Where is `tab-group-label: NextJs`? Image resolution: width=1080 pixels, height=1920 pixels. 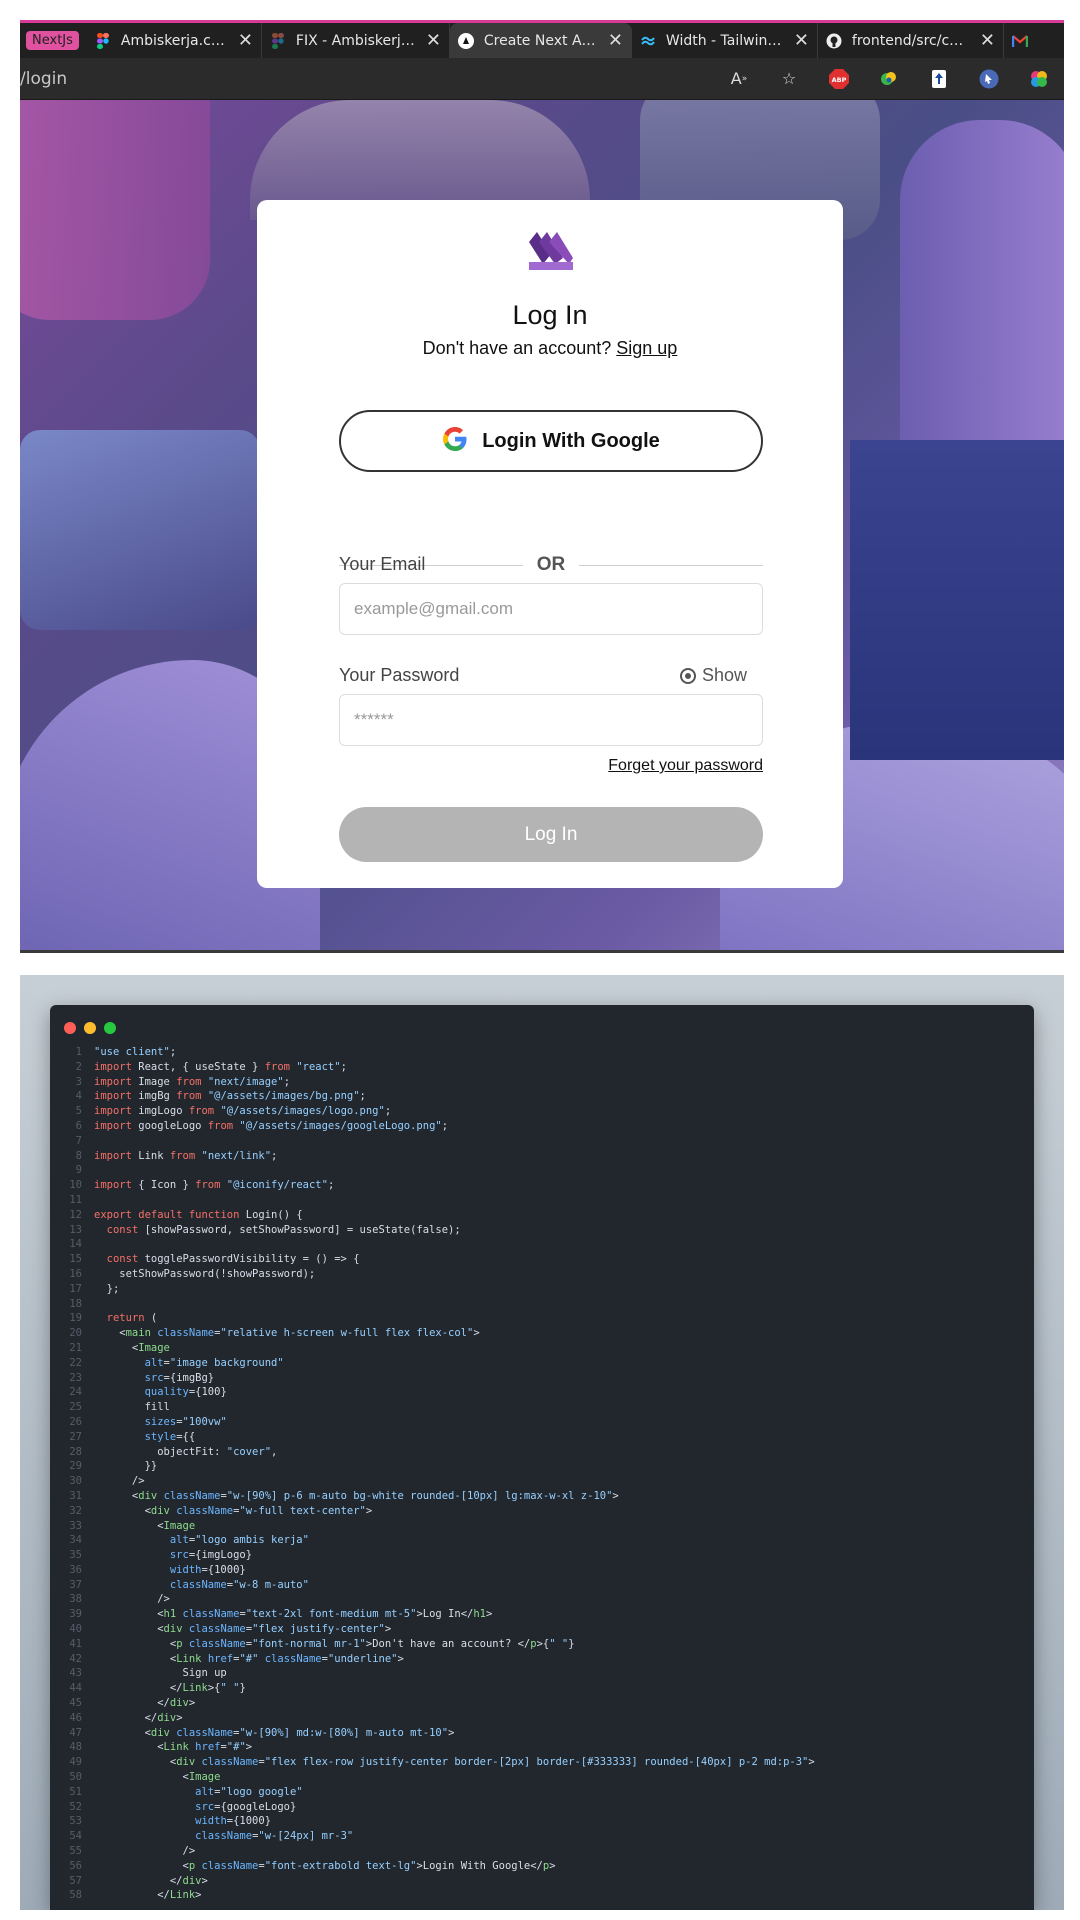
tab-group-label: NextJs is located at coordinates (52, 40).